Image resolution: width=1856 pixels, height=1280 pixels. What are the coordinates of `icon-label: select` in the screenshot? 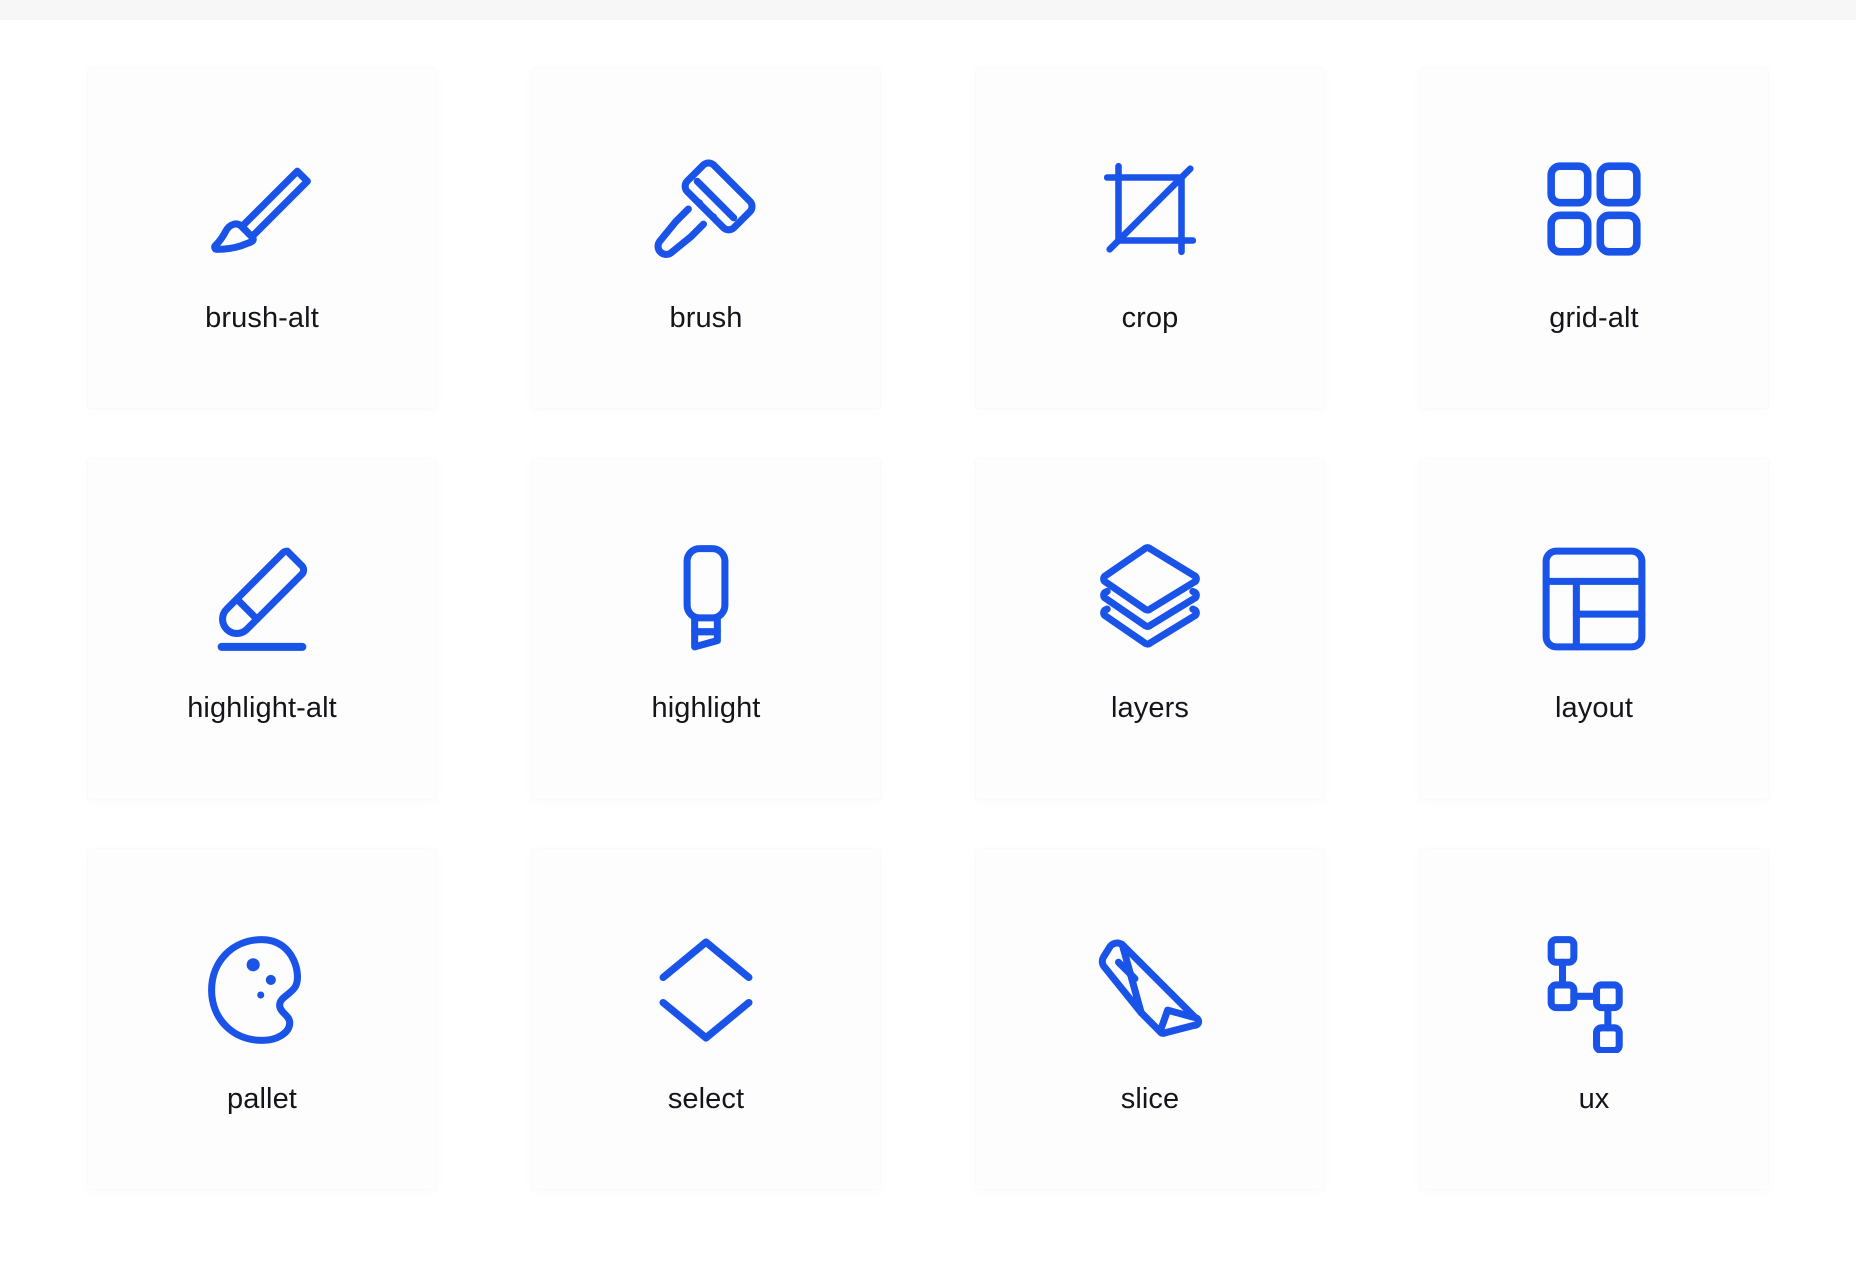 It's located at (706, 1098).